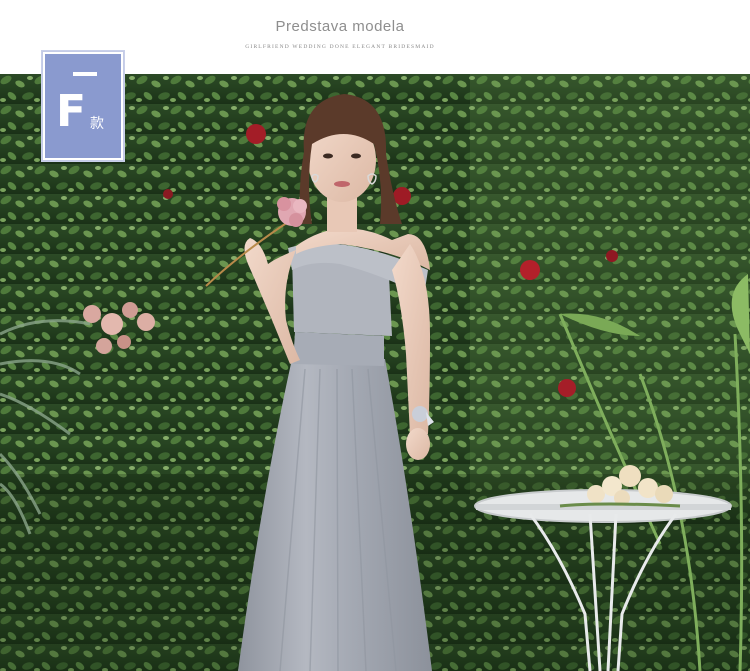  I want to click on badge-dash, so click(85, 74).